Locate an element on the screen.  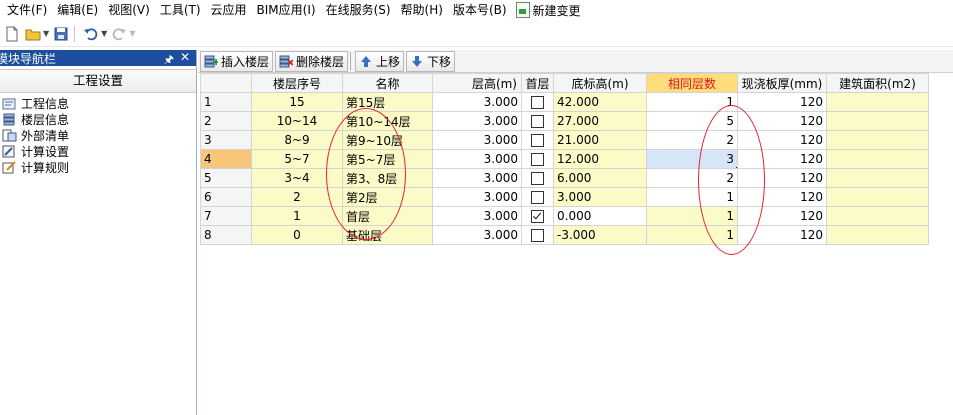
base-elevation-cell: 3.000 is located at coordinates (600, 197).